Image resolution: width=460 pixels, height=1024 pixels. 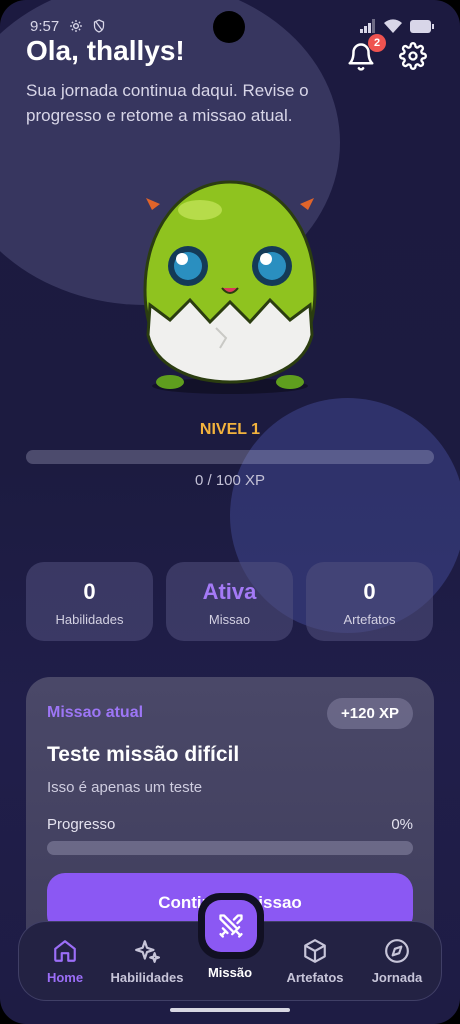 I want to click on pet-level: NIVEL 1, so click(x=230, y=429).